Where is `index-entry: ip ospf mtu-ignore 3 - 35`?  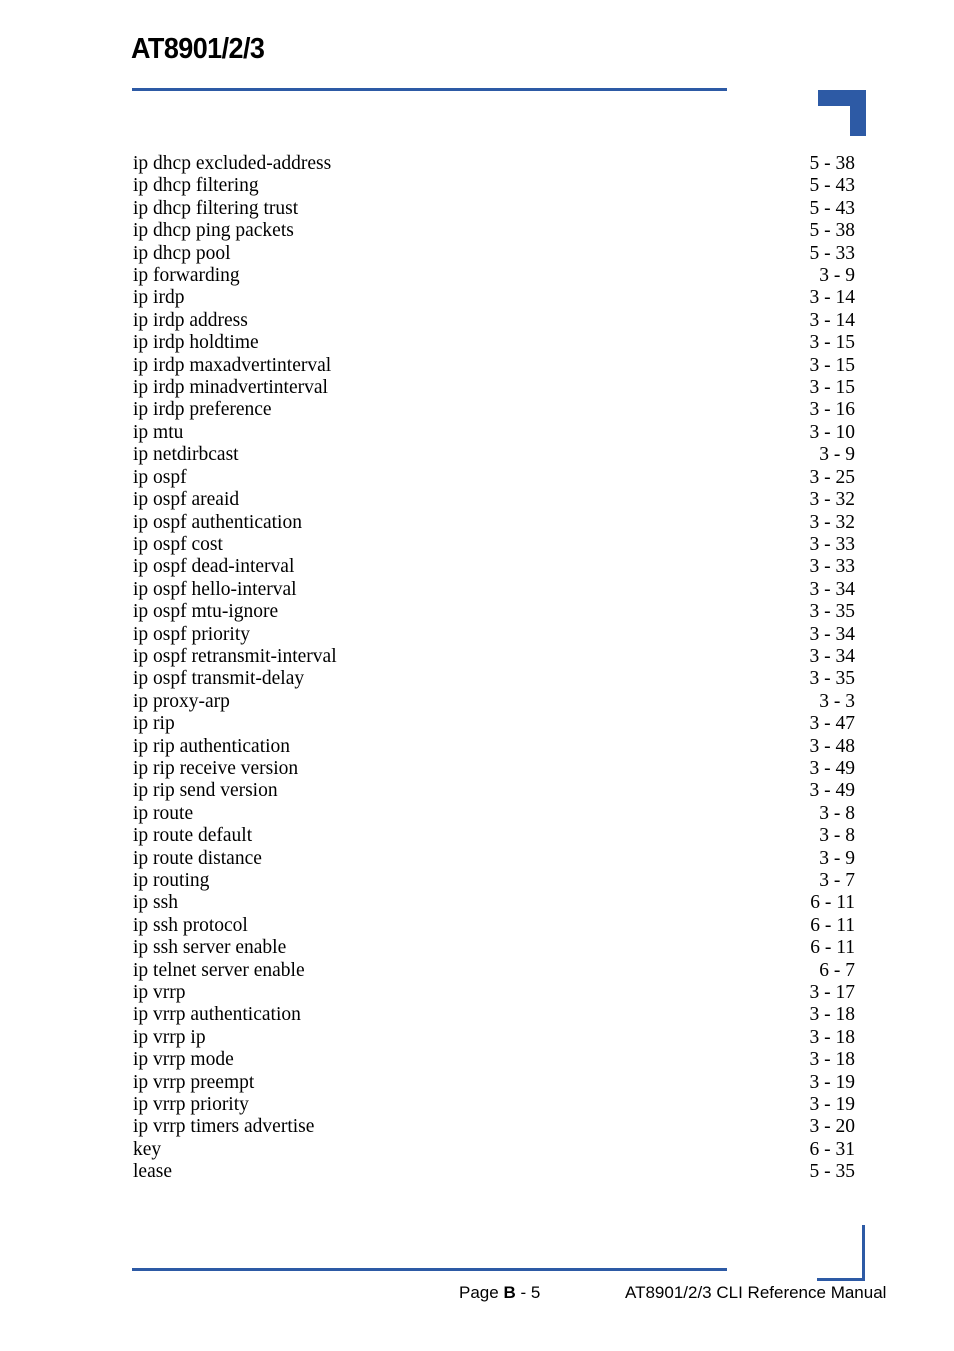
index-entry: ip ospf mtu-ignore 3 - 35 is located at coordinates (494, 612).